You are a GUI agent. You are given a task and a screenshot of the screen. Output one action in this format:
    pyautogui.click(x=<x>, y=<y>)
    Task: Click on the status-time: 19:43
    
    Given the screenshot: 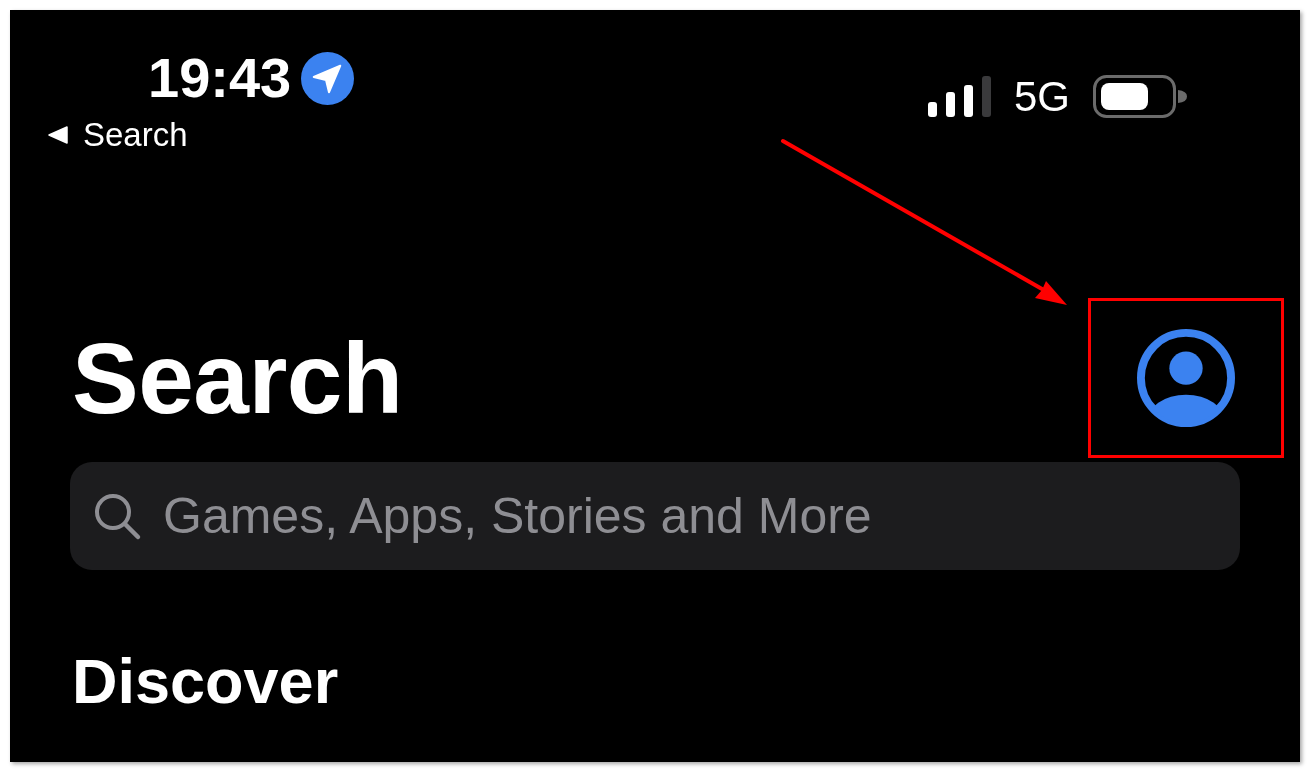 What is the action you would take?
    pyautogui.click(x=220, y=78)
    